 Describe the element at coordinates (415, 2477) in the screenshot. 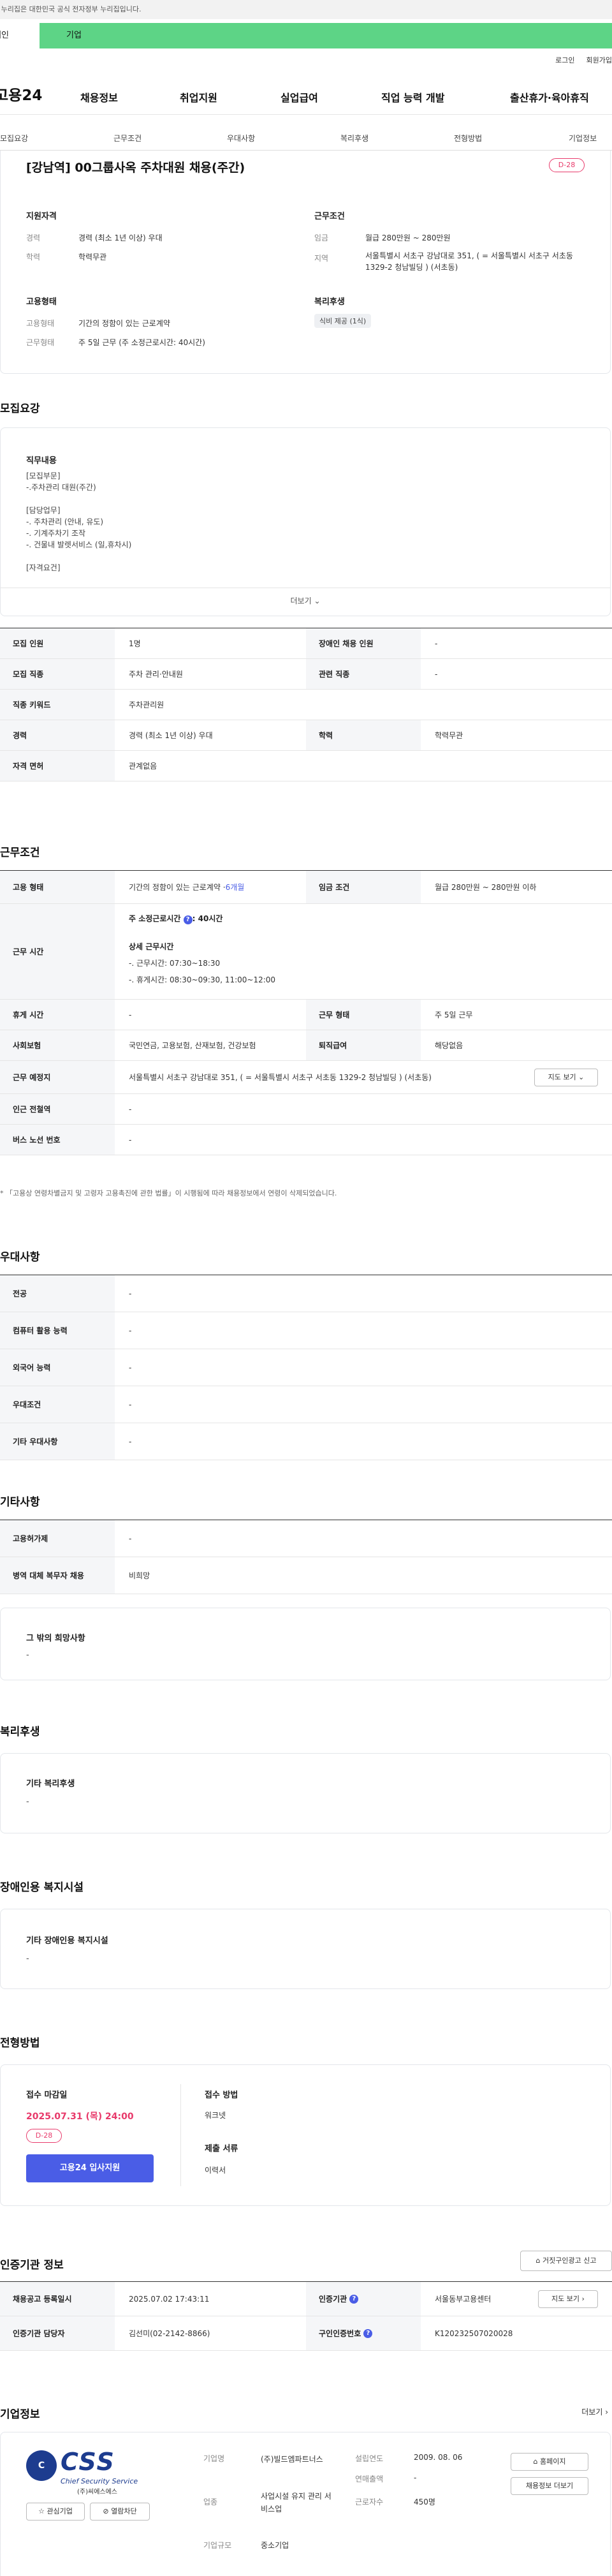

I see `sales-value: -` at that location.